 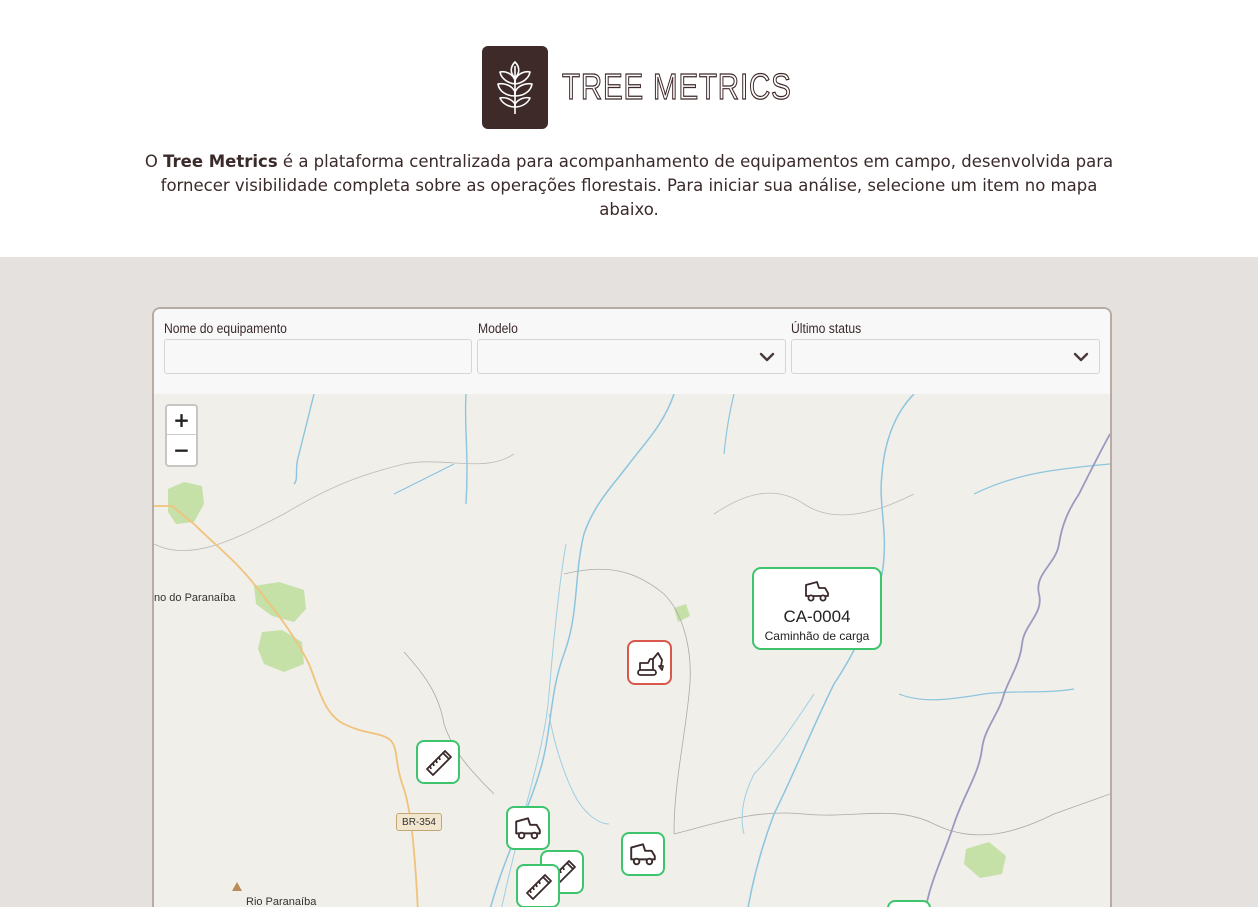 What do you see at coordinates (945, 356) in the screenshot?
I see `status-select` at bounding box center [945, 356].